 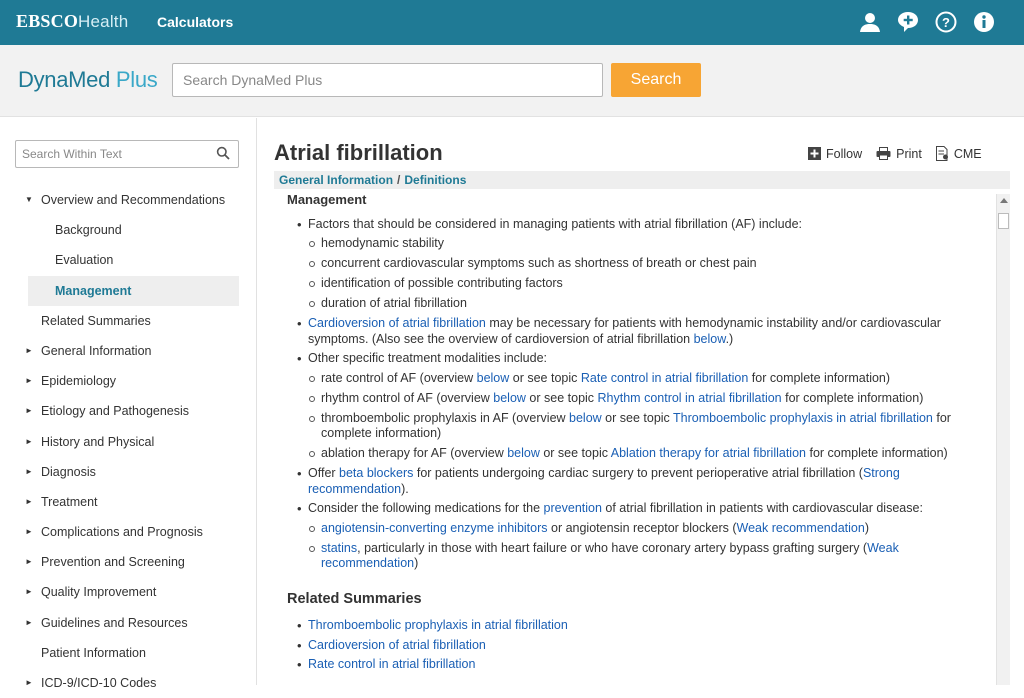 I want to click on list-text: .), so click(x=729, y=338).